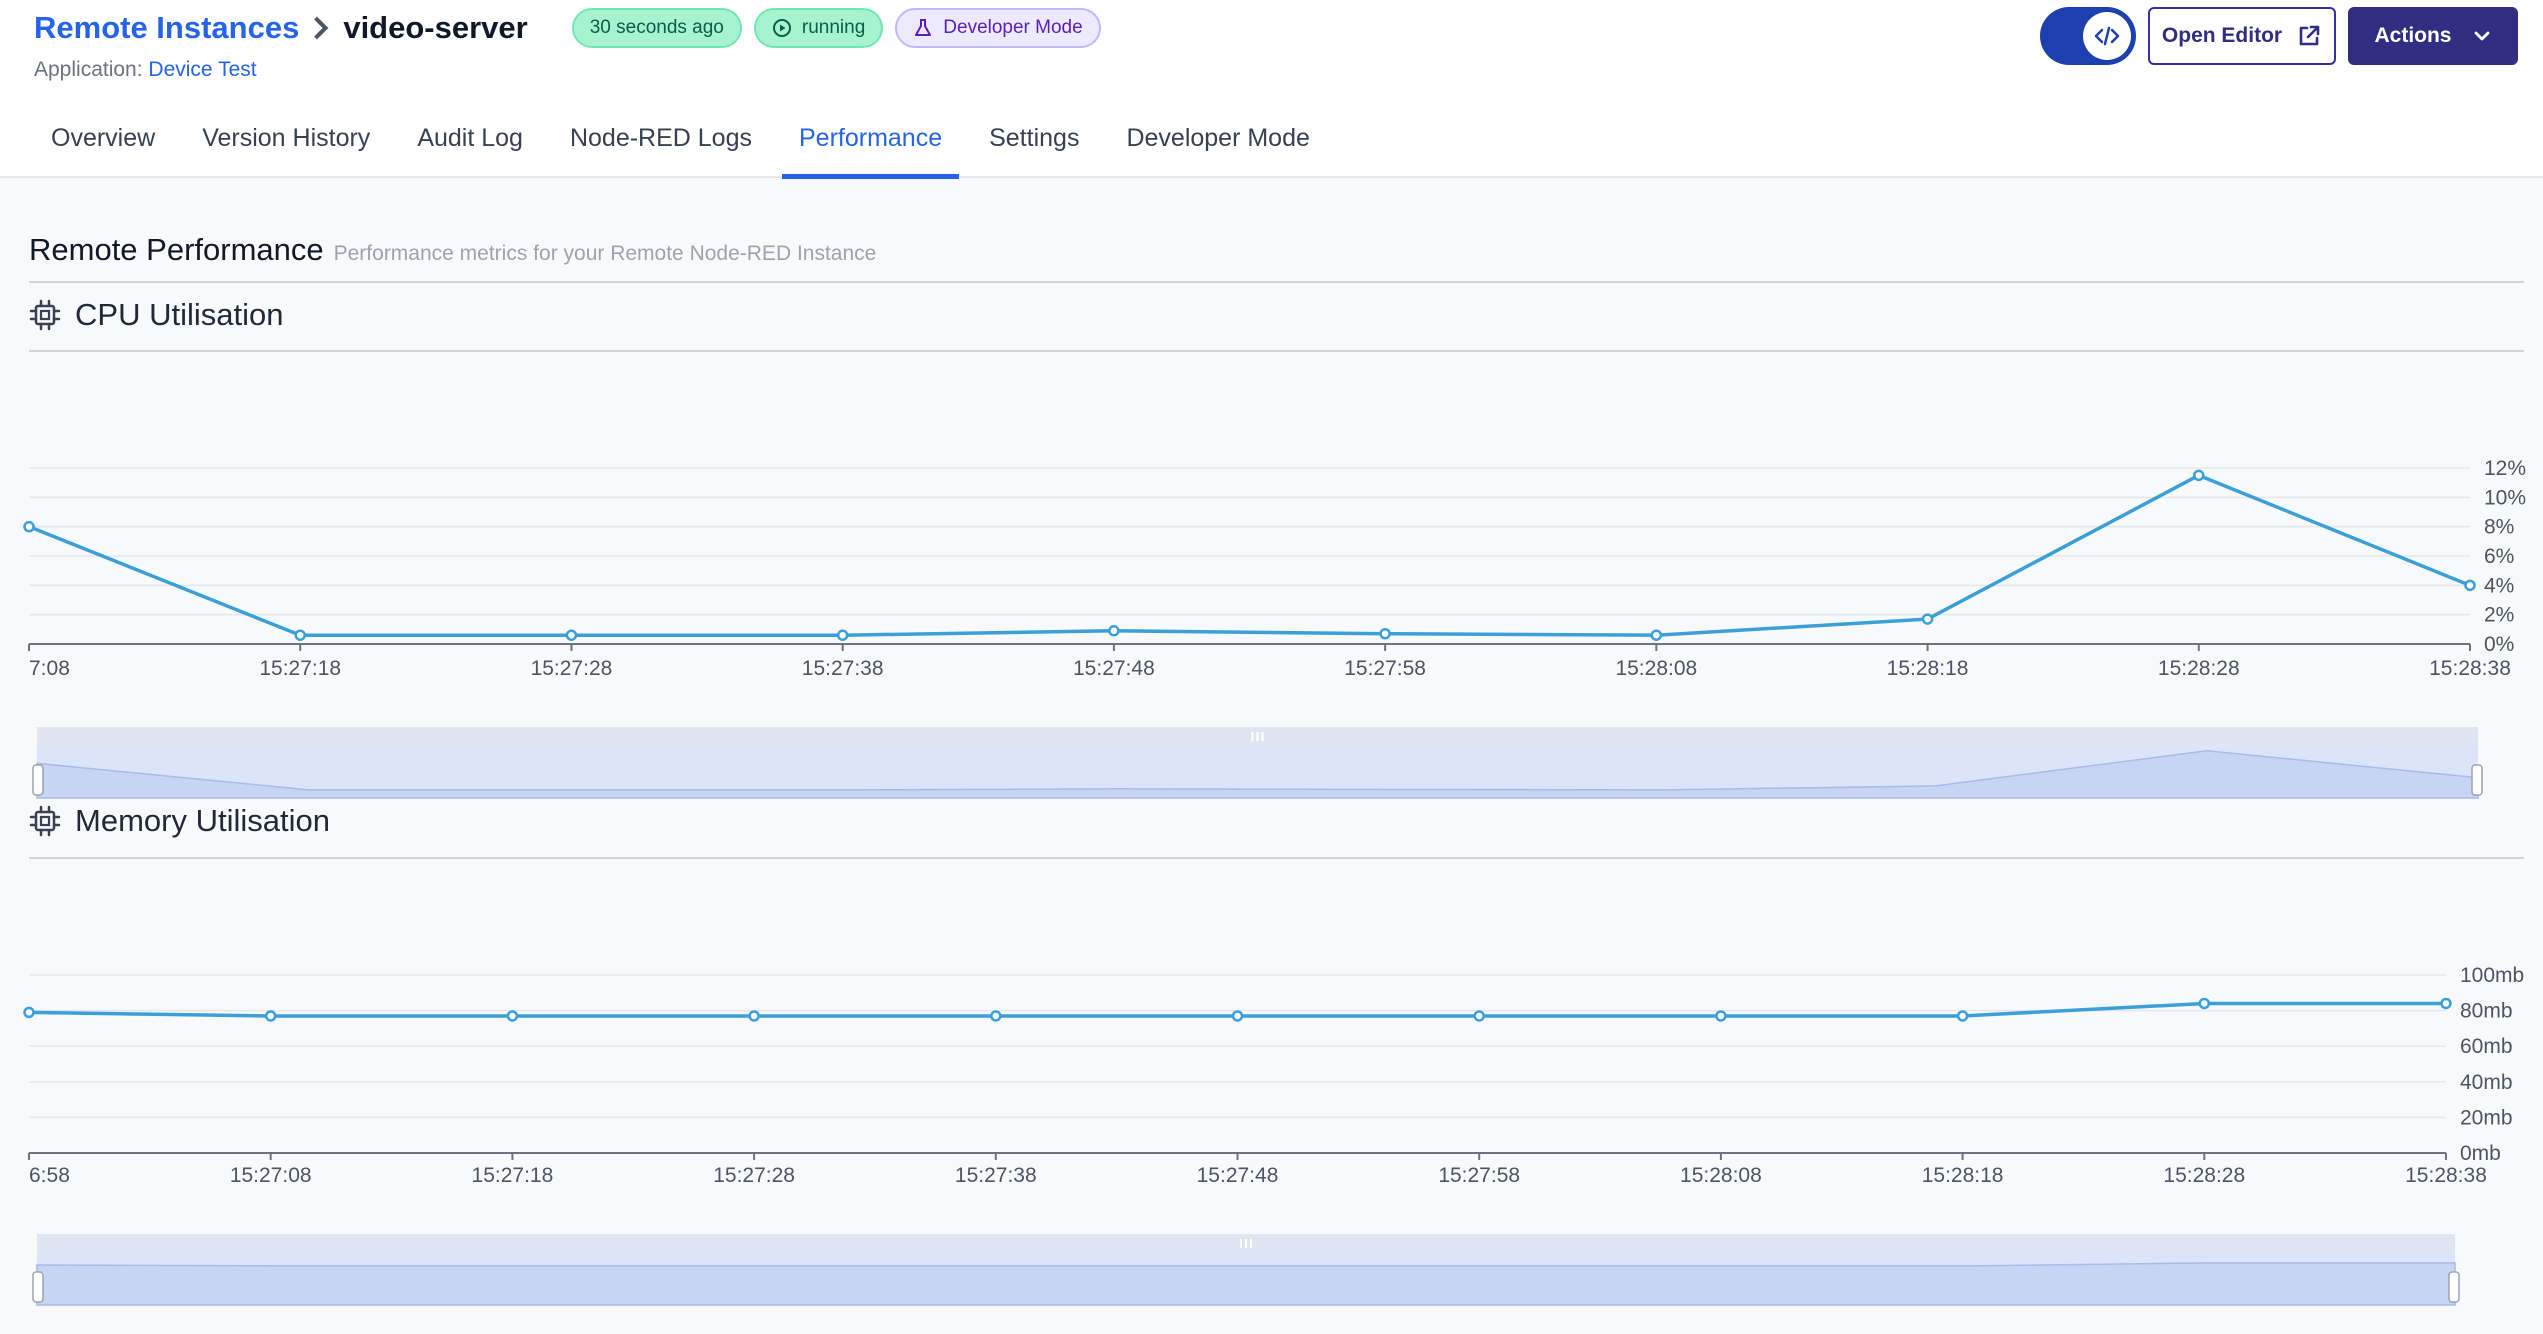 This screenshot has width=2543, height=1334. I want to click on cpu-chart-title: CPU Utilisation, so click(179, 314).